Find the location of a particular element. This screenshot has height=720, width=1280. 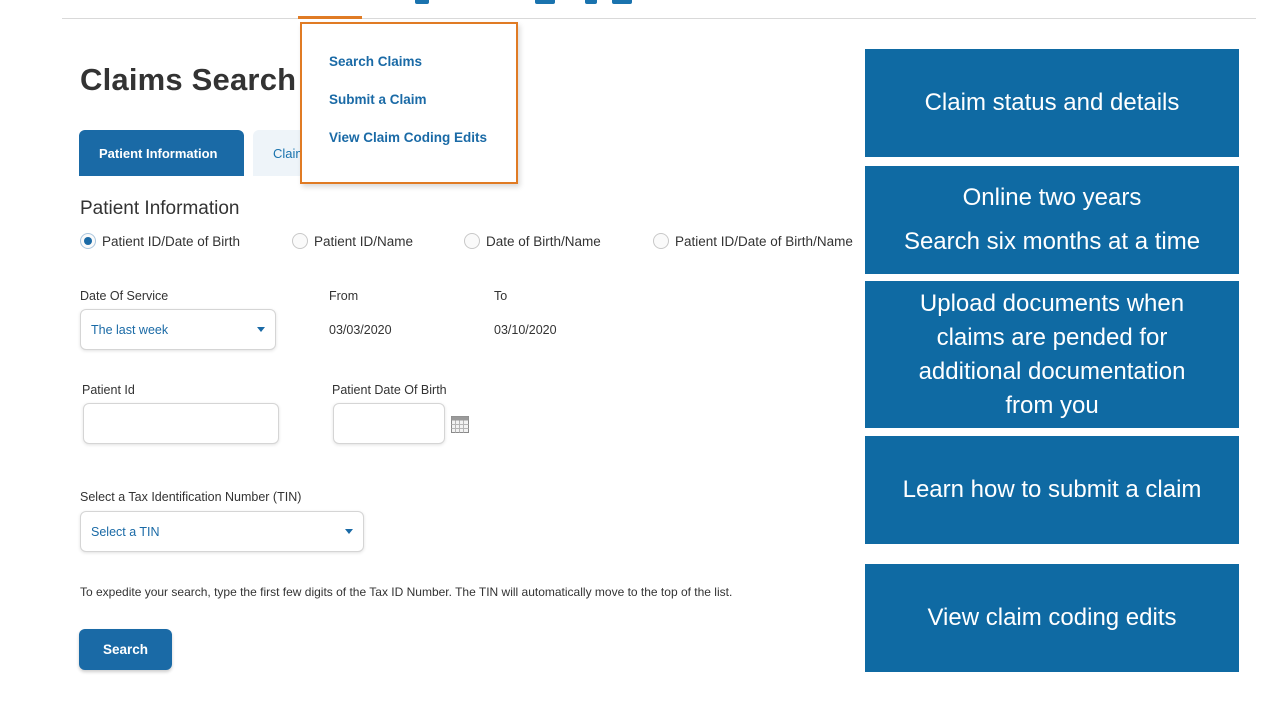

radio-dob-name: Date of Birth/Name is located at coordinates (532, 241).